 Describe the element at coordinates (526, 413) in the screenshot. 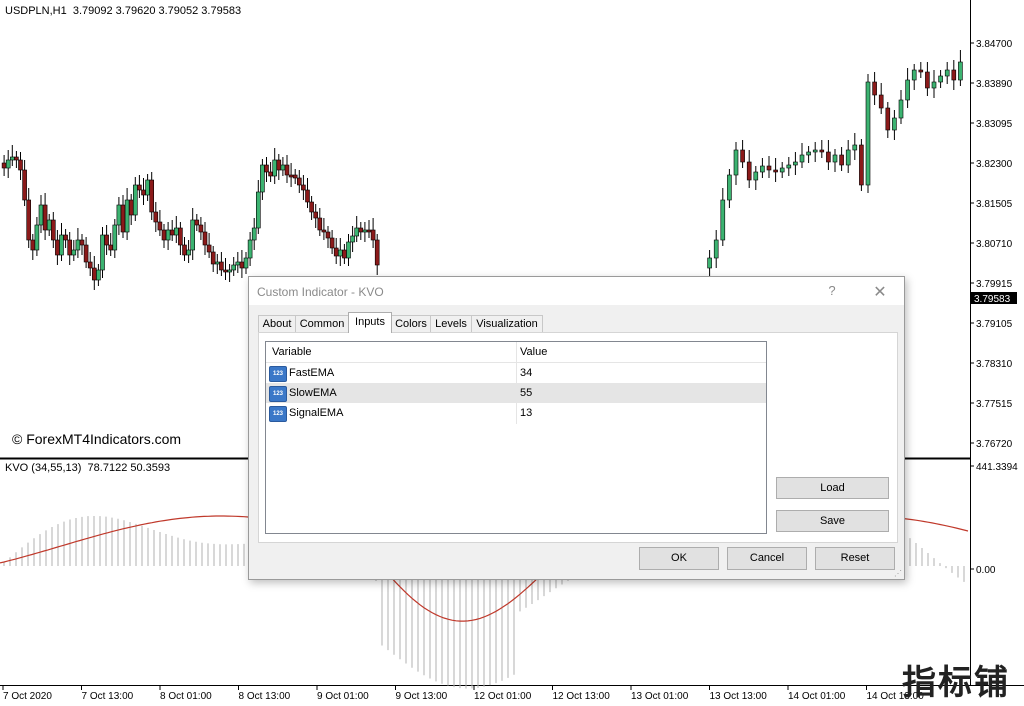

I see `param-value: 13` at that location.